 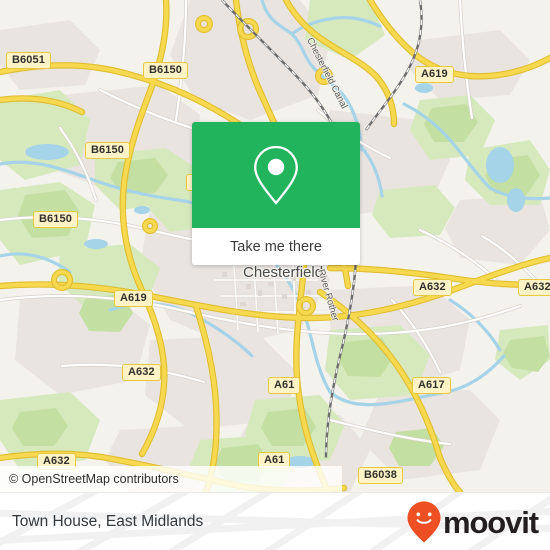 I want to click on road-shield-a617: A617, so click(x=431, y=385).